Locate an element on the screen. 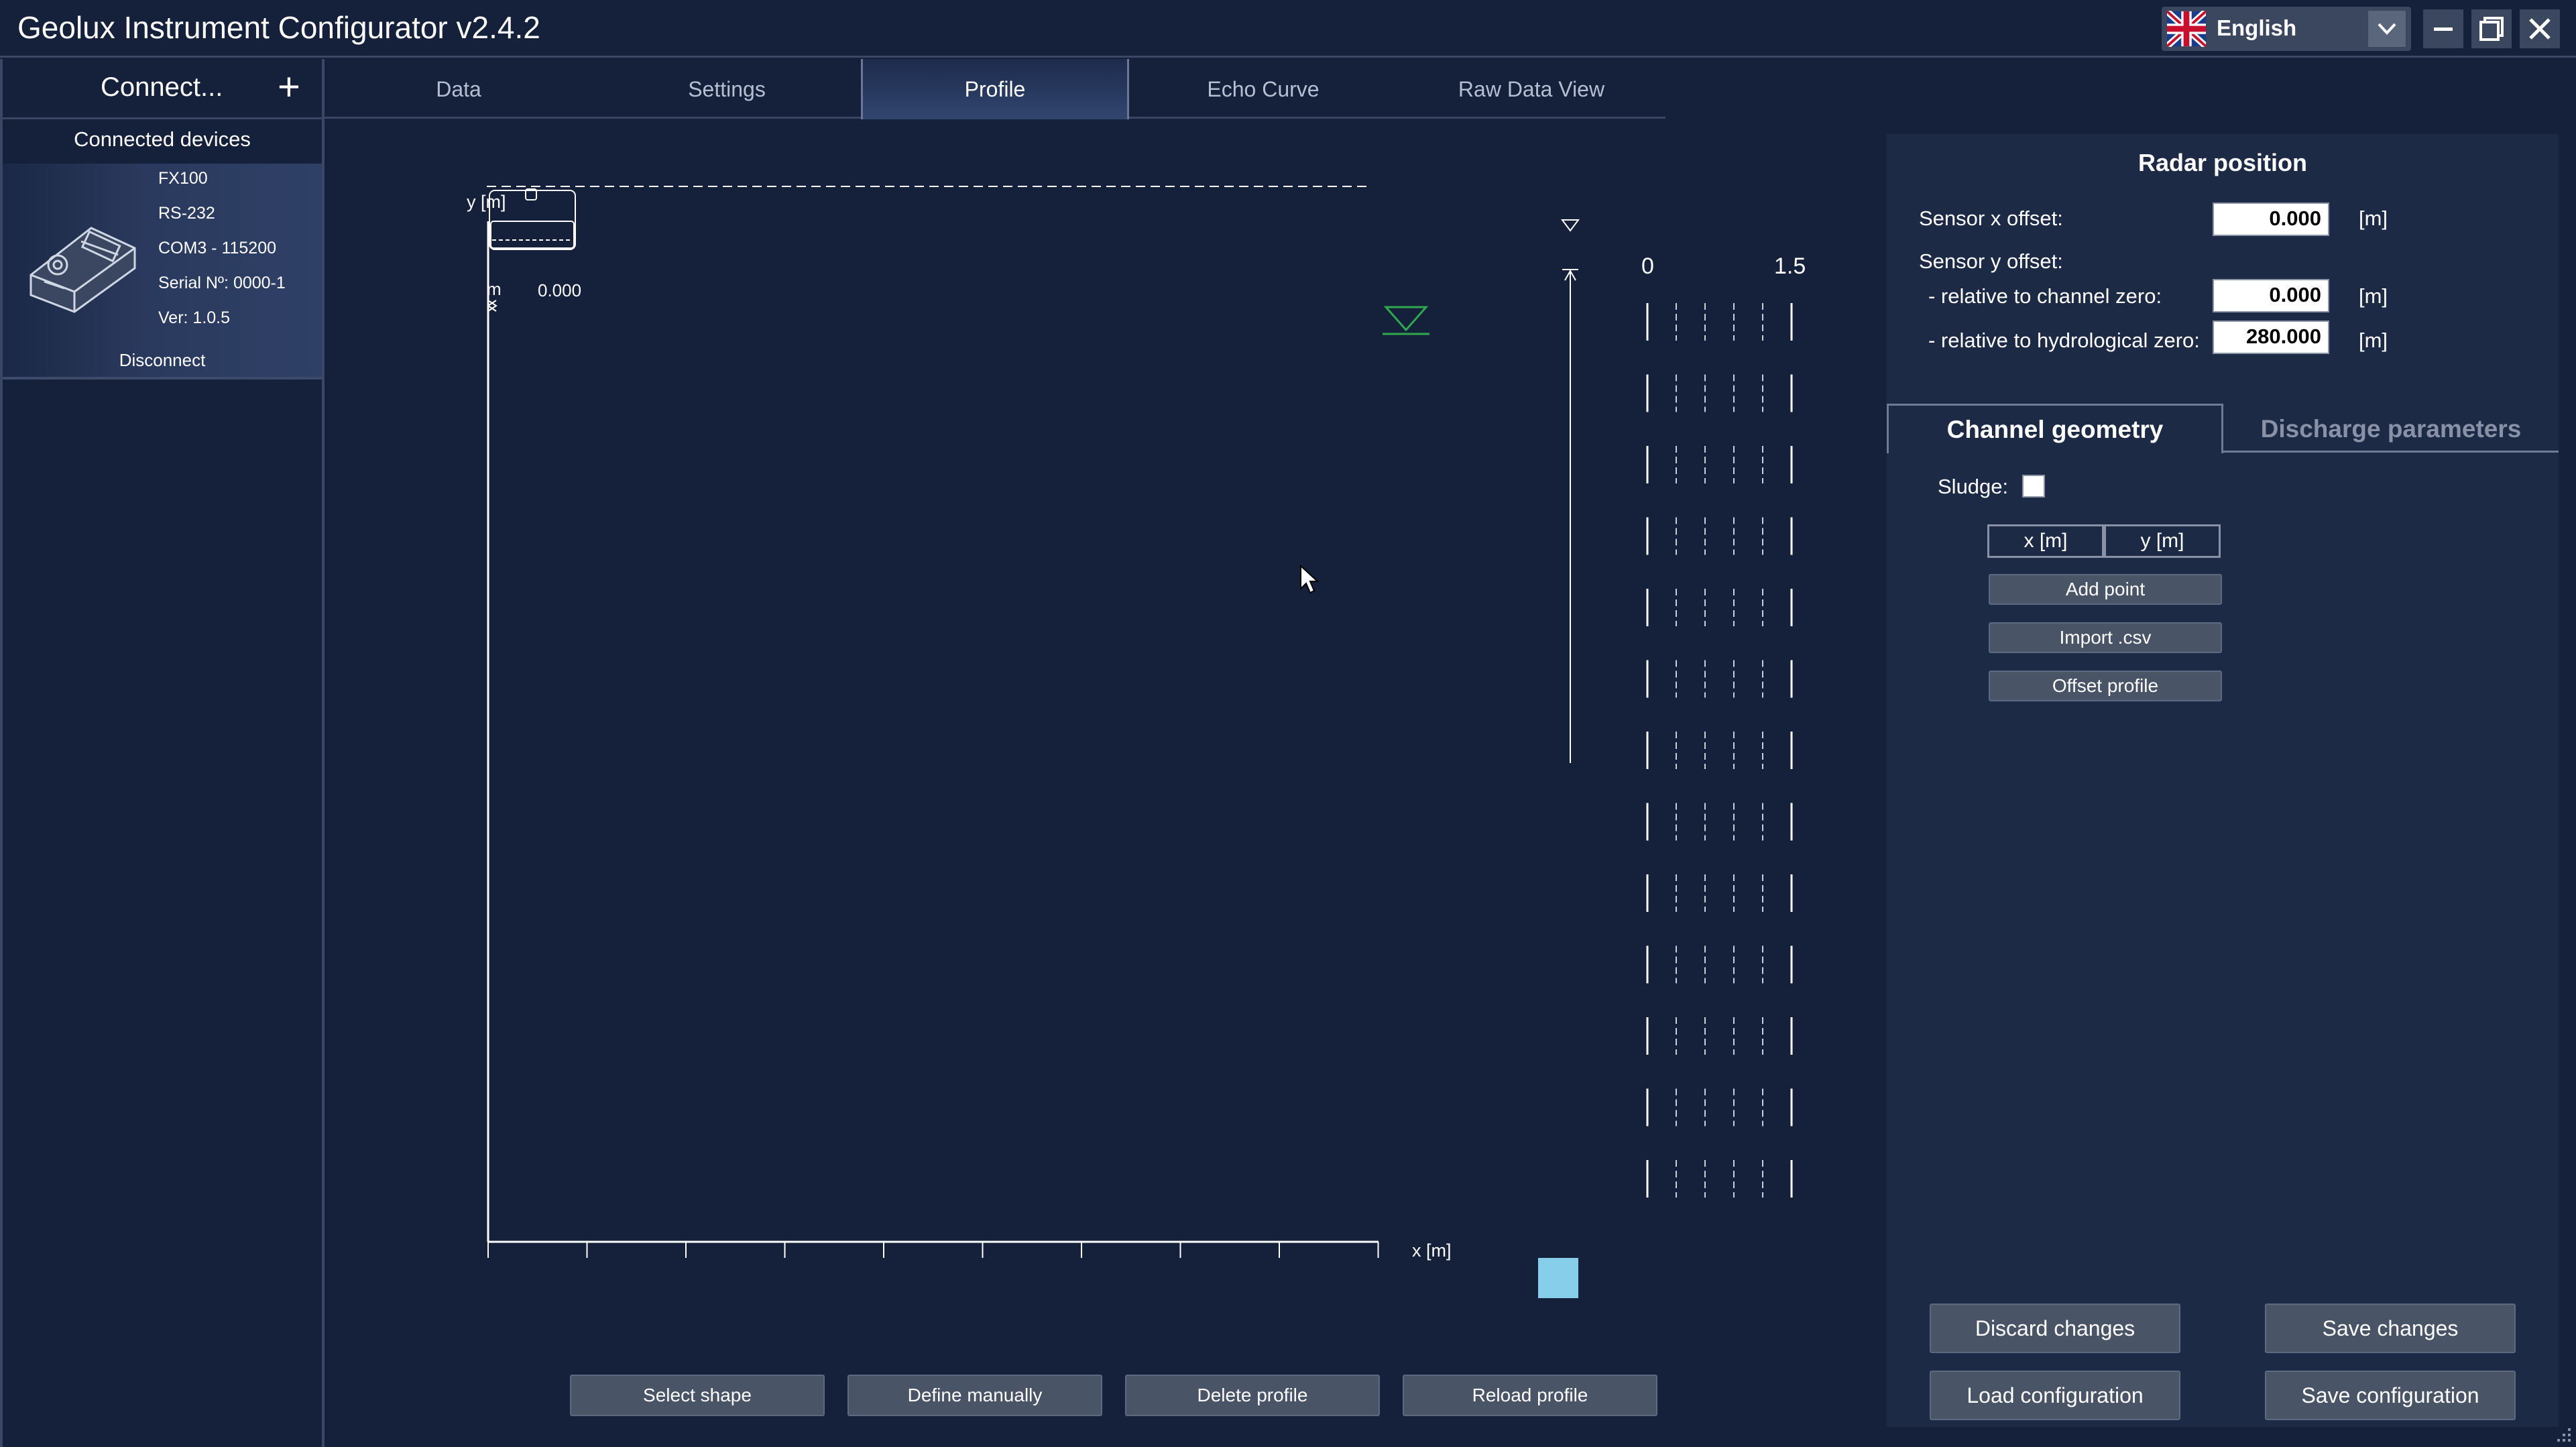  sludge-checkbox is located at coordinates (2033, 486).